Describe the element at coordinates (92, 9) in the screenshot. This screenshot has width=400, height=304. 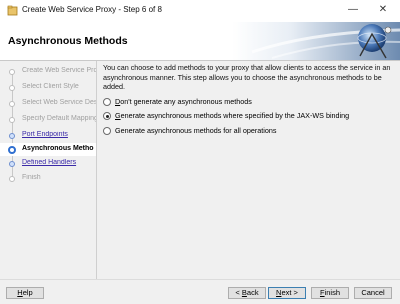
I see `window-title: Create Web Service Proxy - Step 6 of 8` at that location.